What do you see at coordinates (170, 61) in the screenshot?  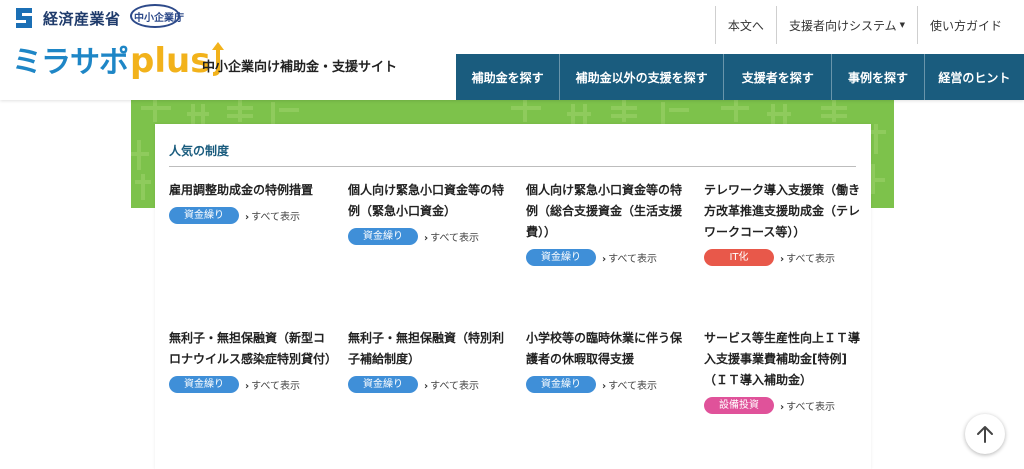 I see `site-logo-plus: plus` at bounding box center [170, 61].